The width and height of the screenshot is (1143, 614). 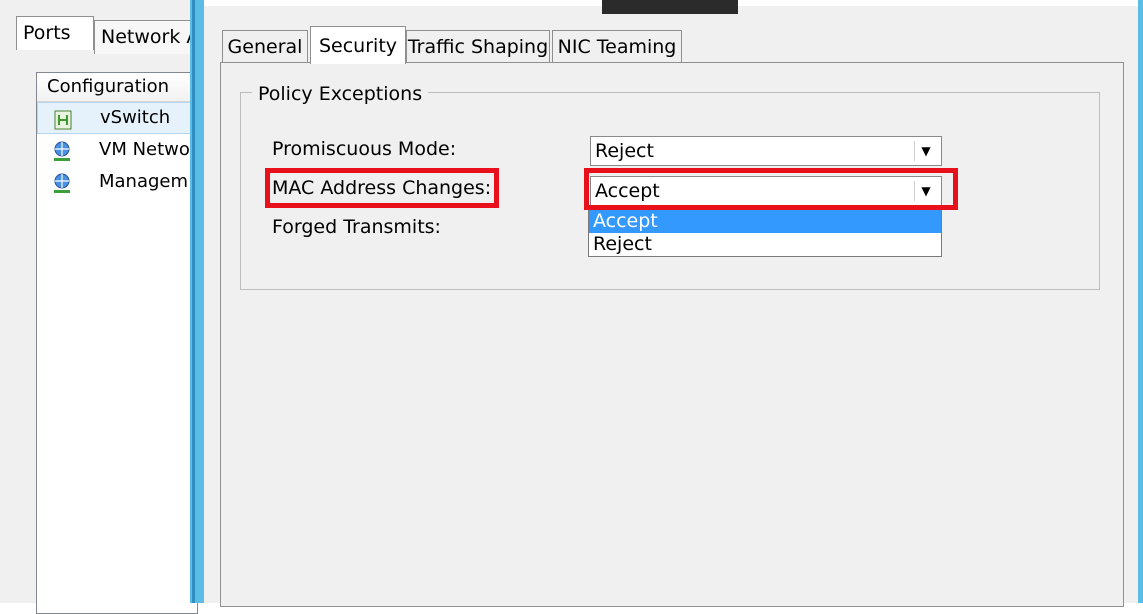 I want to click on tab-security: Security, so click(x=358, y=45).